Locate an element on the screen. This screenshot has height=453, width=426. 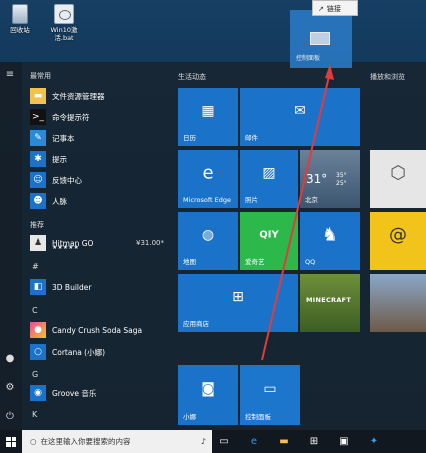
cortana-tile-icon: ◙ is located at coordinates (208, 389).